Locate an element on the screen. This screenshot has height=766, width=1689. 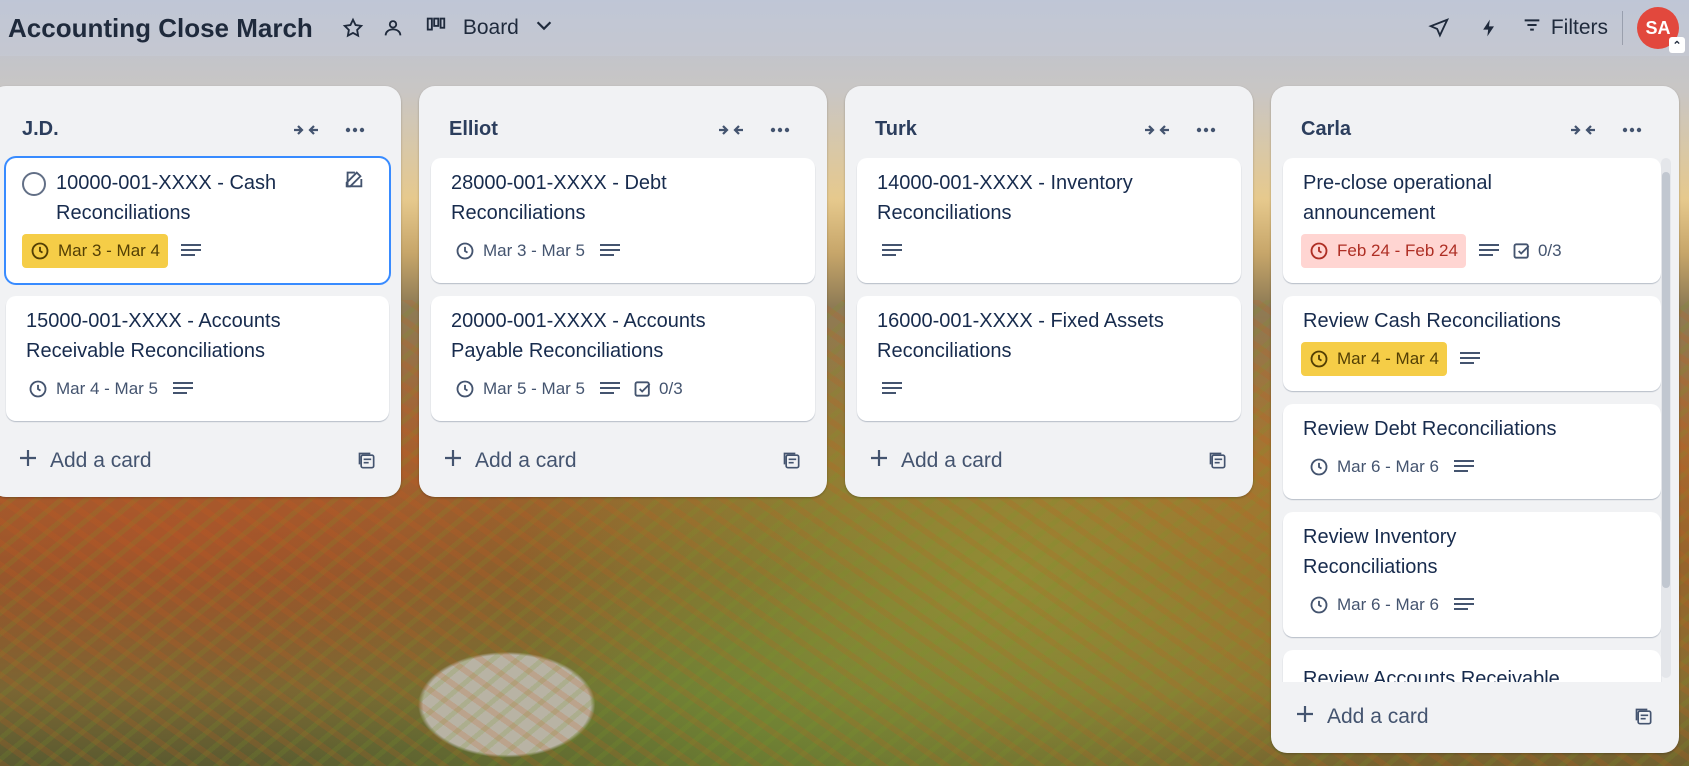
plus-icon is located at coordinates (1305, 717).